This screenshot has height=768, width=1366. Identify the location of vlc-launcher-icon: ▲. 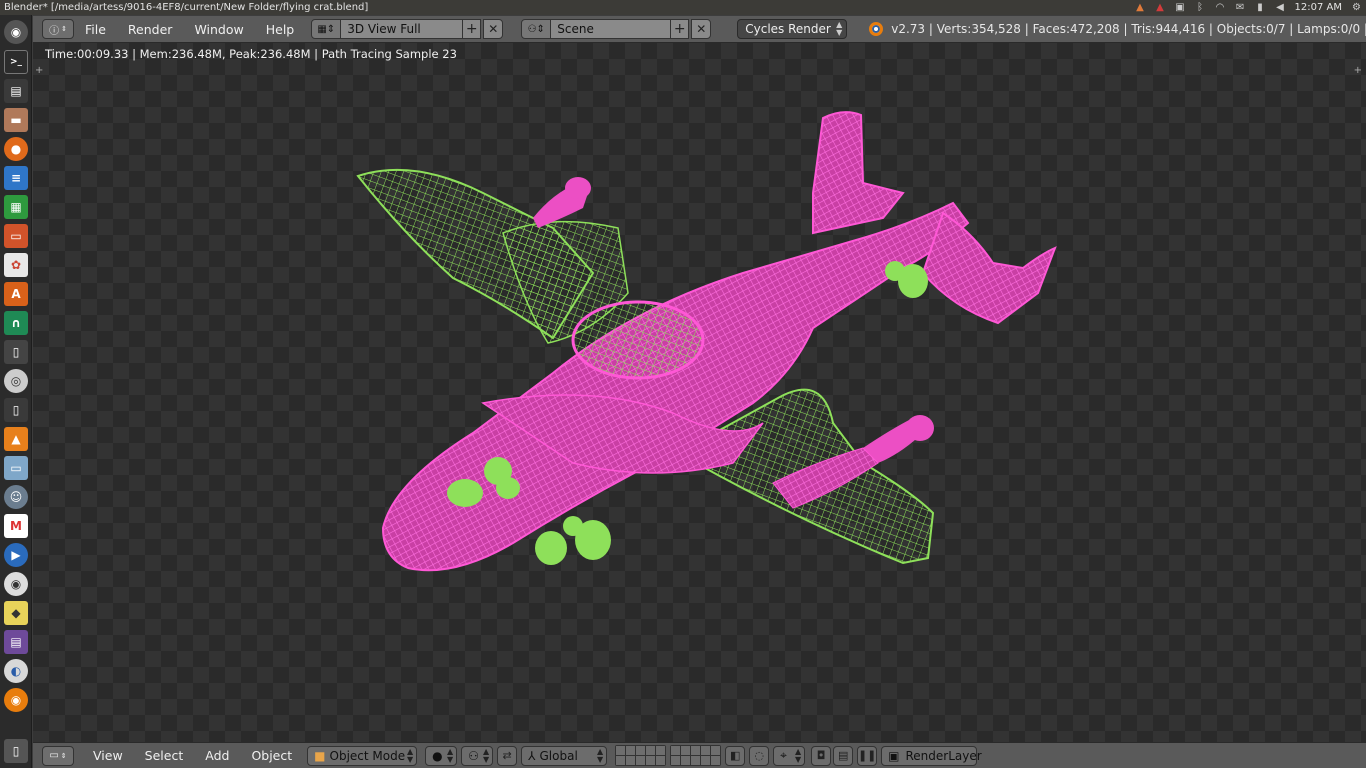
(16, 439).